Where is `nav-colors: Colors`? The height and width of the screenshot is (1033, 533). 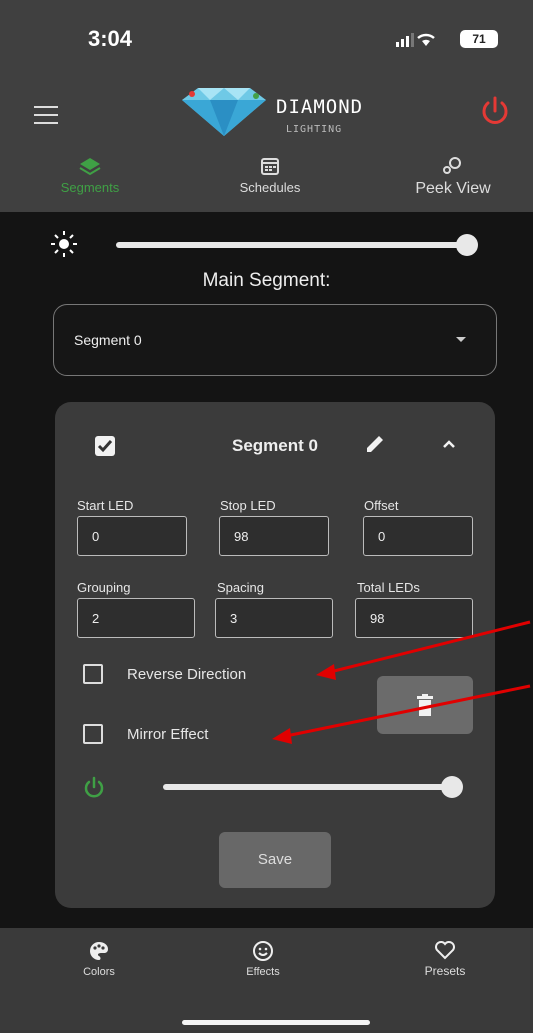
nav-colors: Colors is located at coordinates (99, 959).